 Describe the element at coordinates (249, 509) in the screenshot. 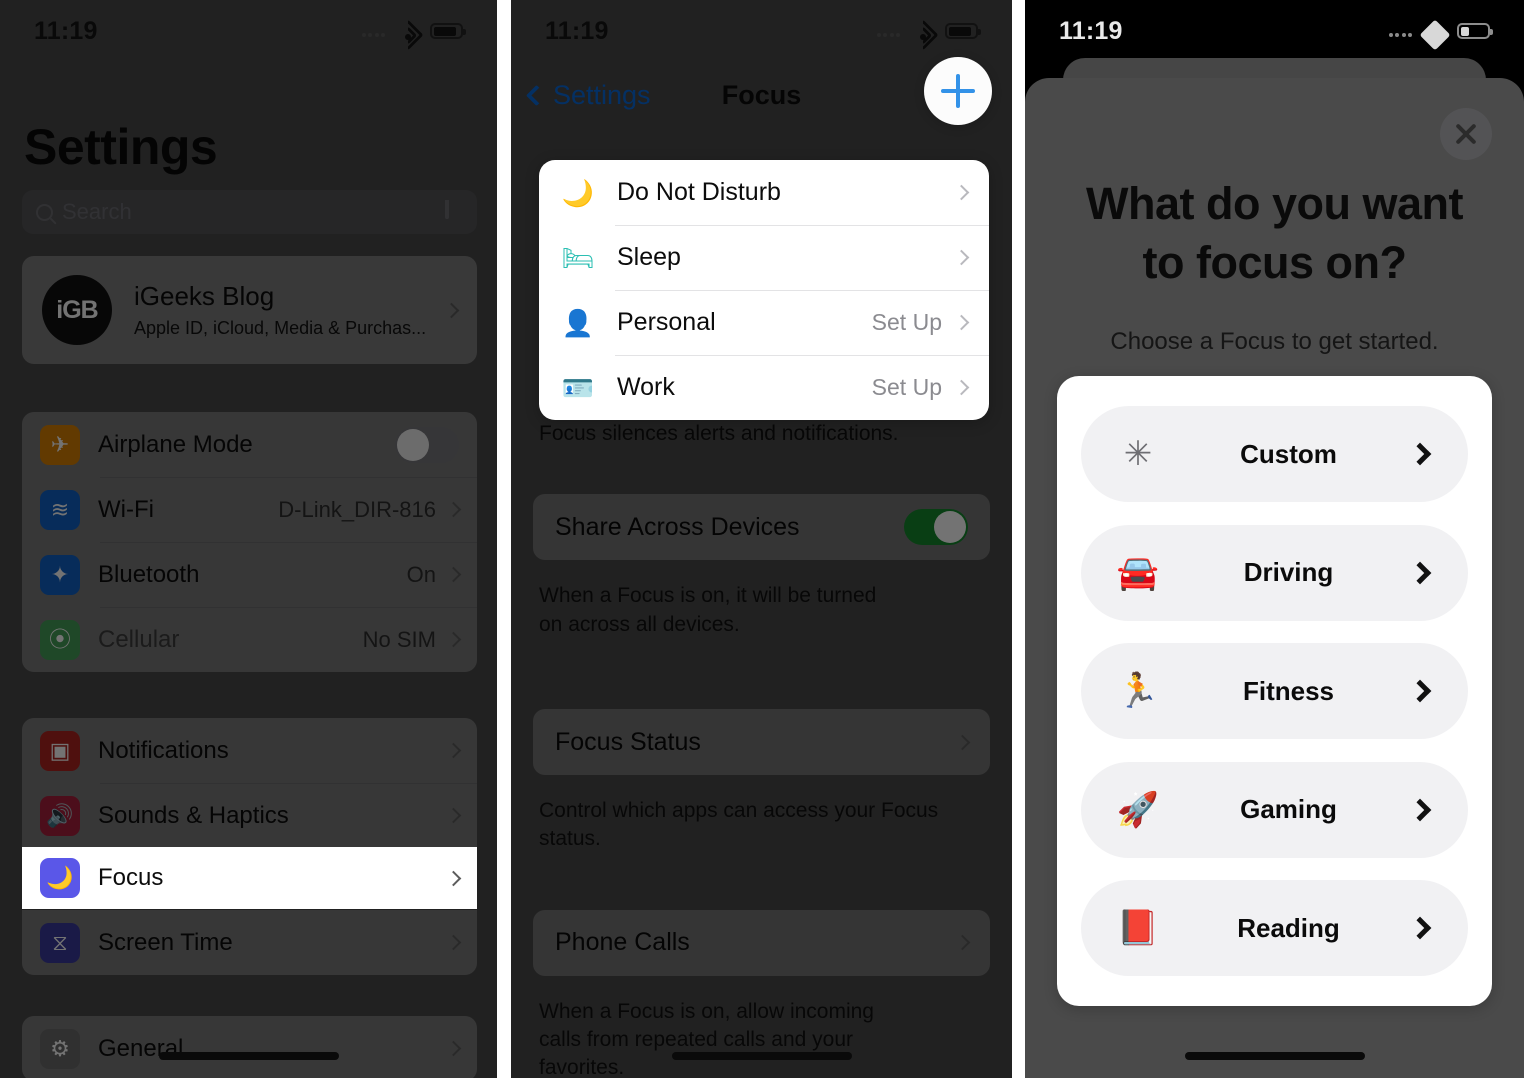

I see `settings-row-wifi: ≋ Wi-Fi D-Link_DIR-816` at that location.